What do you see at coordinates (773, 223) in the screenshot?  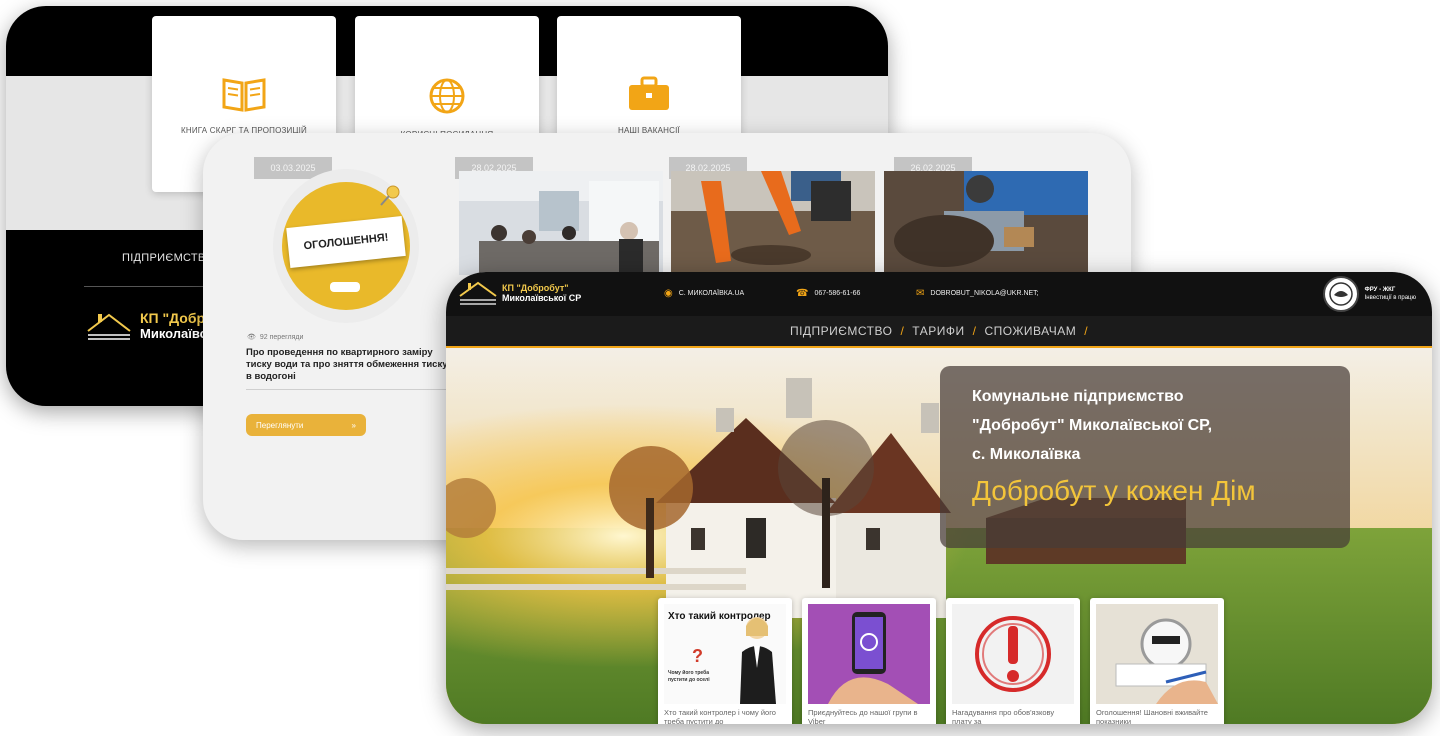 I see `news-photo-excavator` at bounding box center [773, 223].